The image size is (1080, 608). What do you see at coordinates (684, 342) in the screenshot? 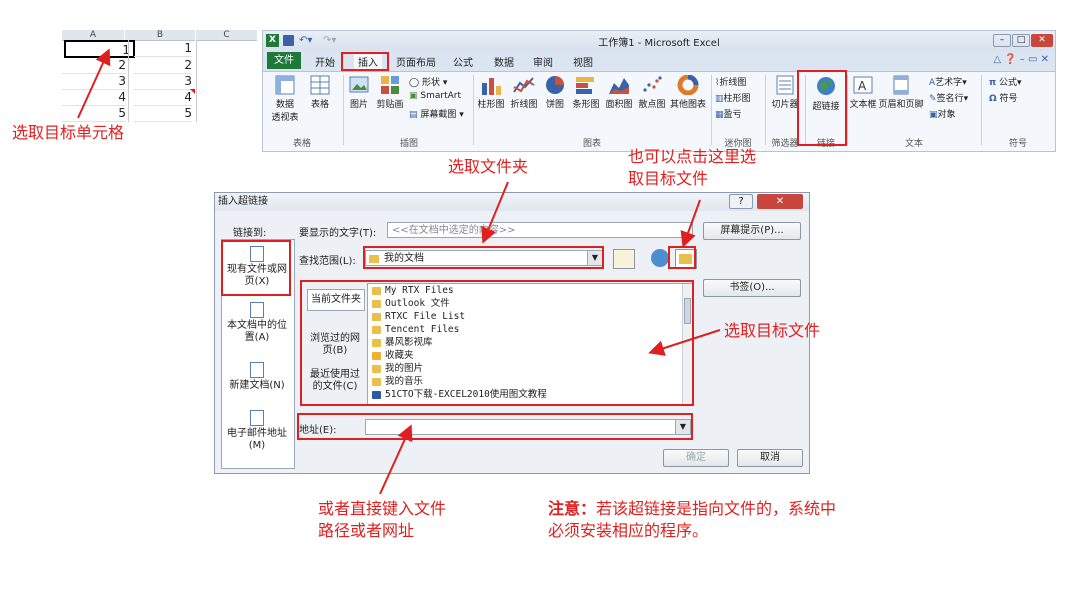
I see `arrow-to-file-list` at bounding box center [684, 342].